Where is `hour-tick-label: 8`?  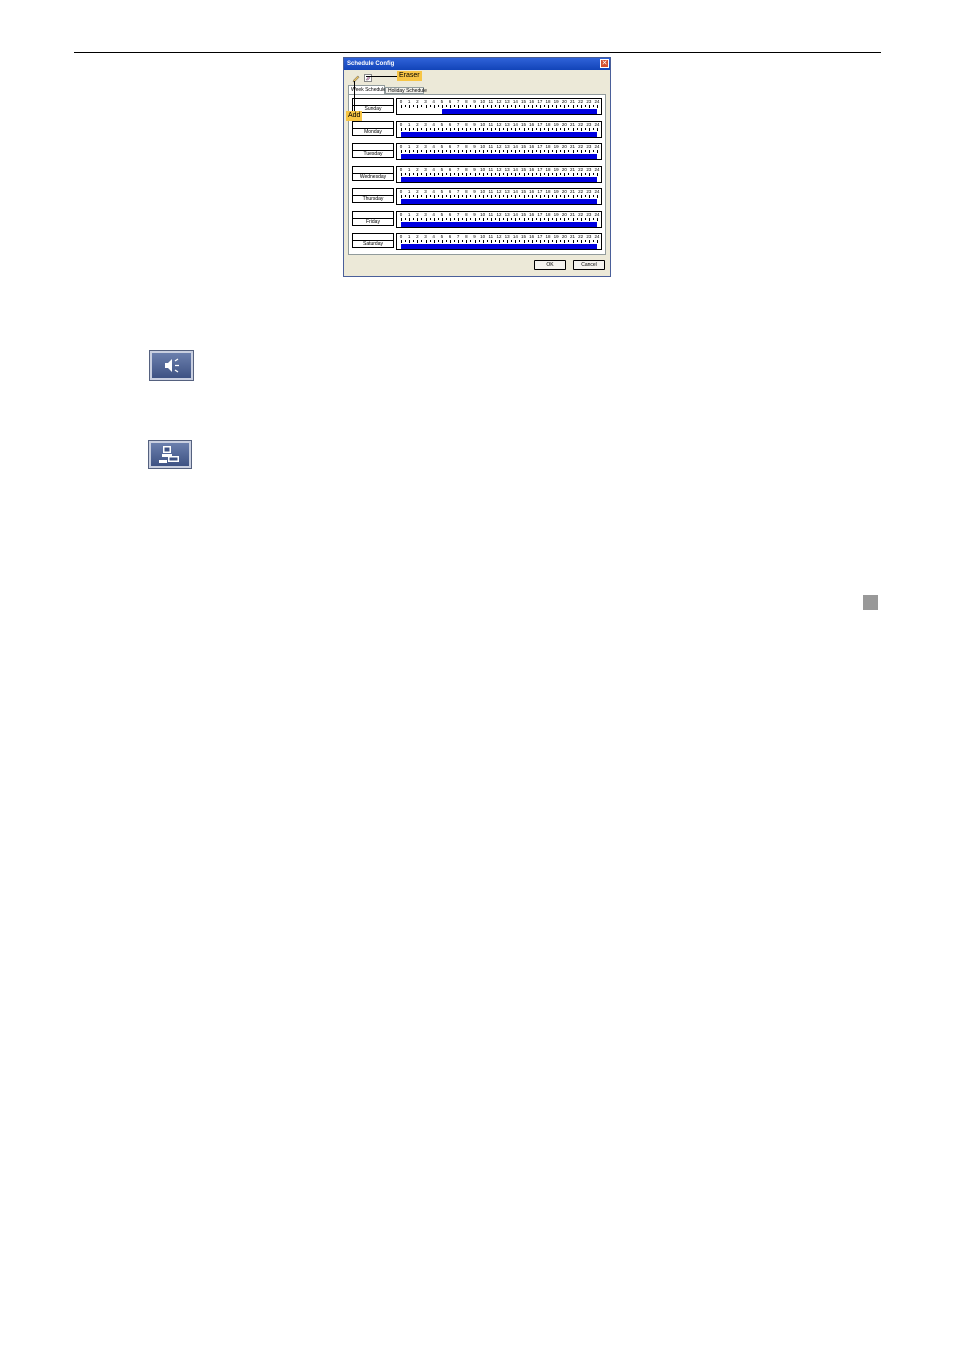 hour-tick-label: 8 is located at coordinates (466, 191).